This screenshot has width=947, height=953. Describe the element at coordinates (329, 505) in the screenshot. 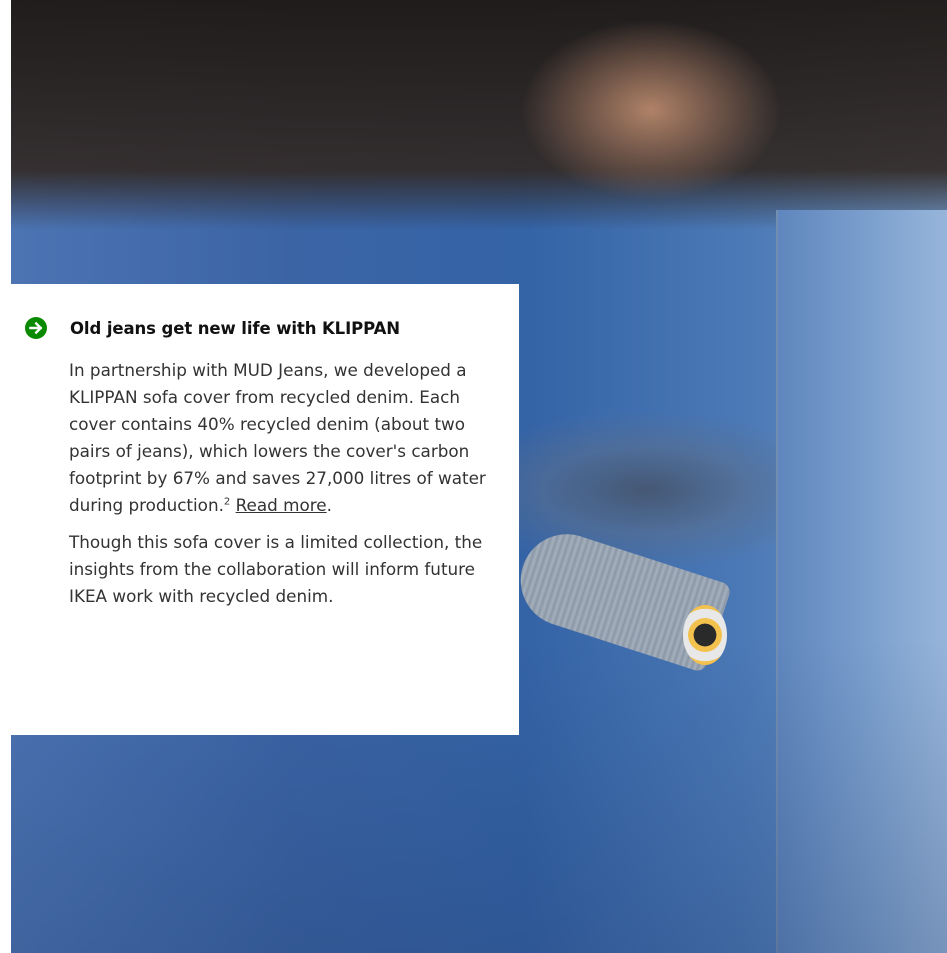

I see `sentence-end: .` at that location.